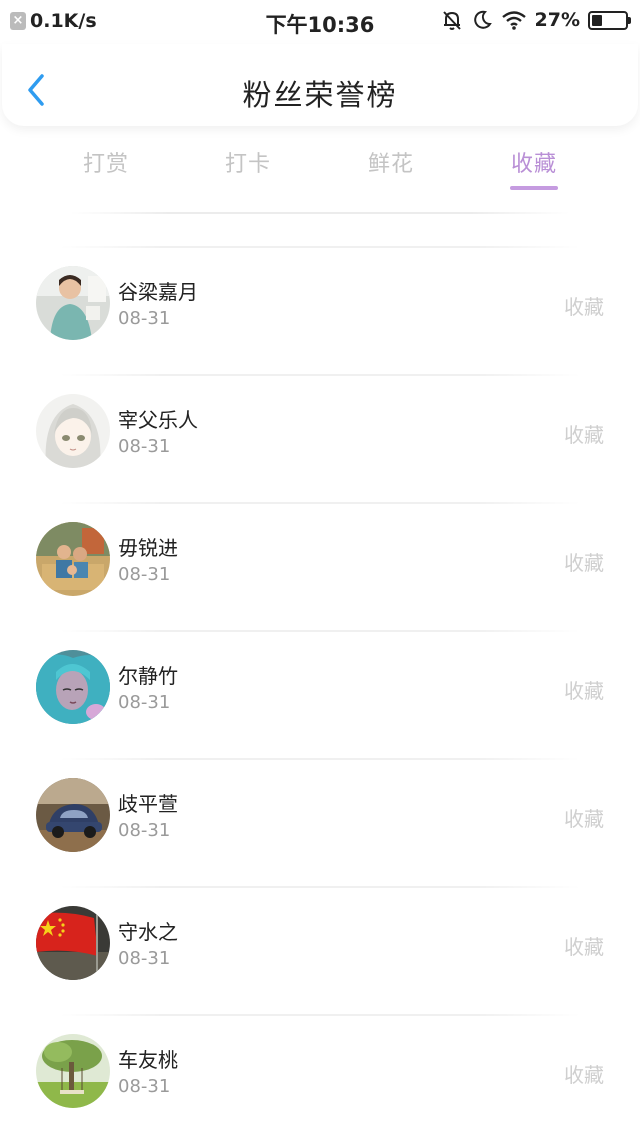 The width and height of the screenshot is (640, 1142). Describe the element at coordinates (513, 20) in the screenshot. I see `wifi-icon` at that location.